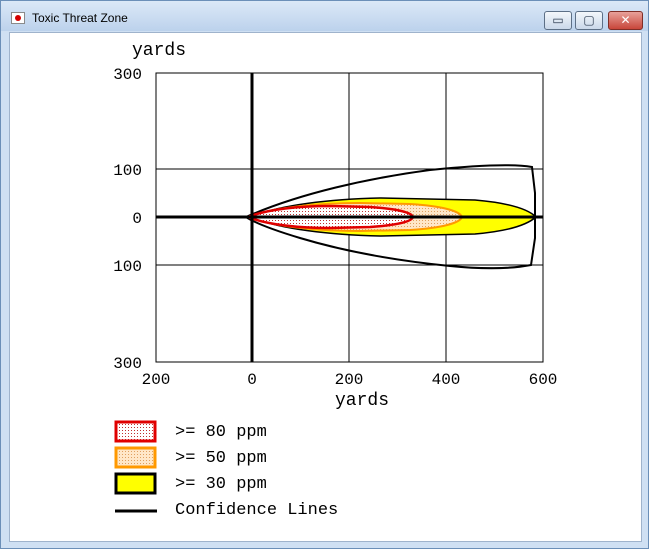  What do you see at coordinates (221, 458) in the screenshot?
I see `legend-label-50-ppm: >= 50 ppm` at bounding box center [221, 458].